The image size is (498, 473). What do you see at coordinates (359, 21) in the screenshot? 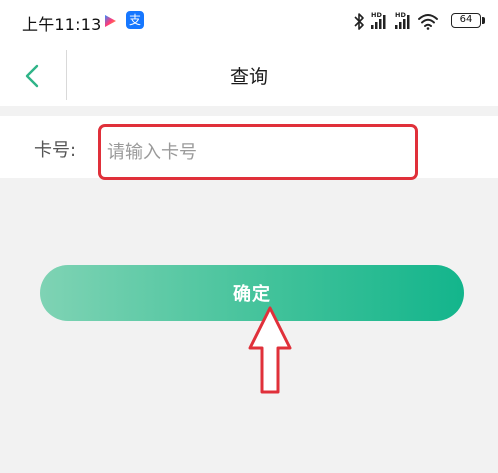
I see `bluetooth-icon` at bounding box center [359, 21].